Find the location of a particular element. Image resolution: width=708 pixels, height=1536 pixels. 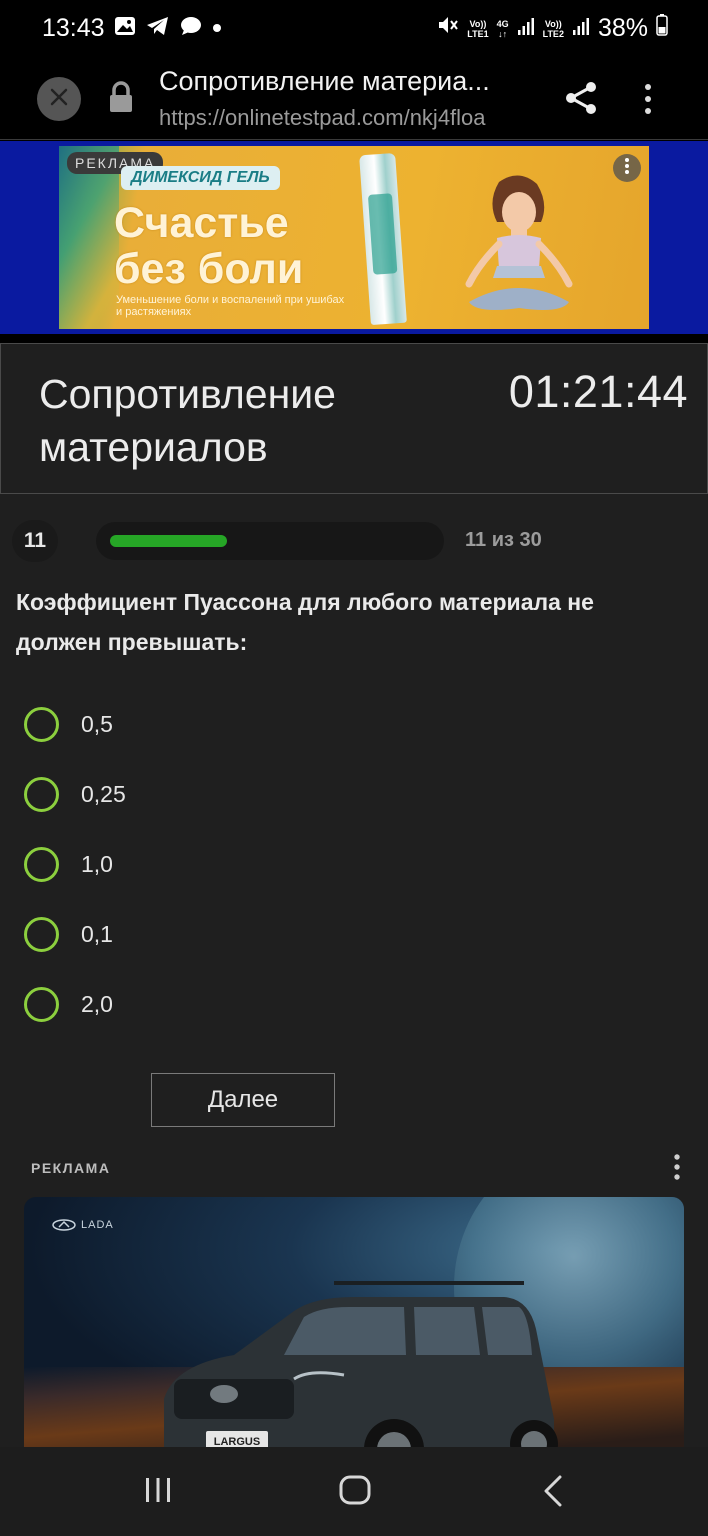

answer-label: 0,1 is located at coordinates (97, 933).